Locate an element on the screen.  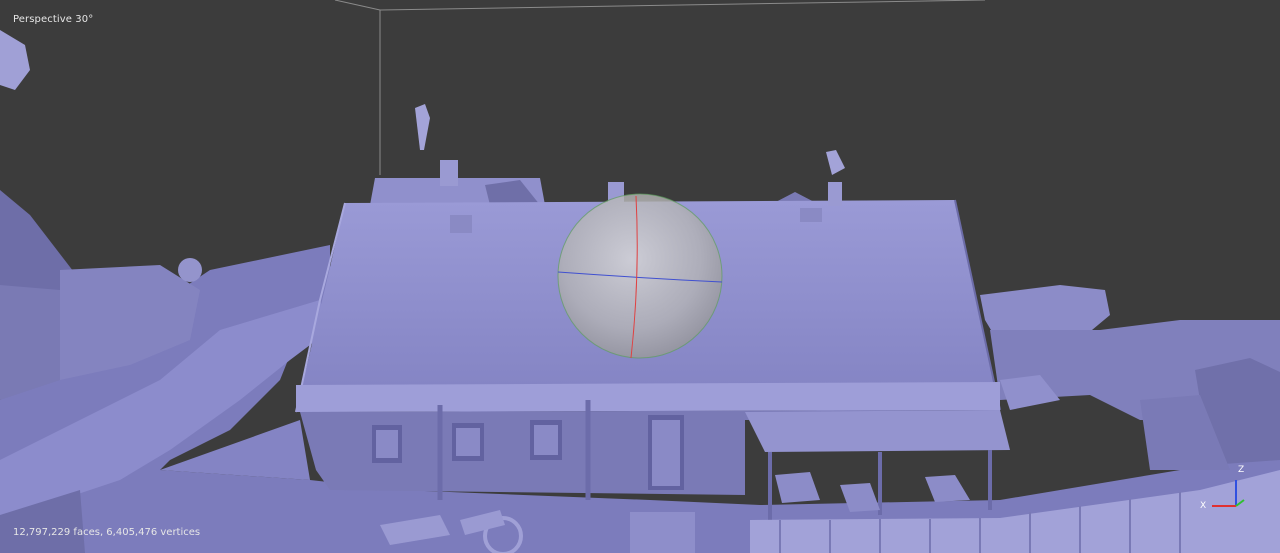
right-terrain-mesh is located at coordinates (1130, 377).